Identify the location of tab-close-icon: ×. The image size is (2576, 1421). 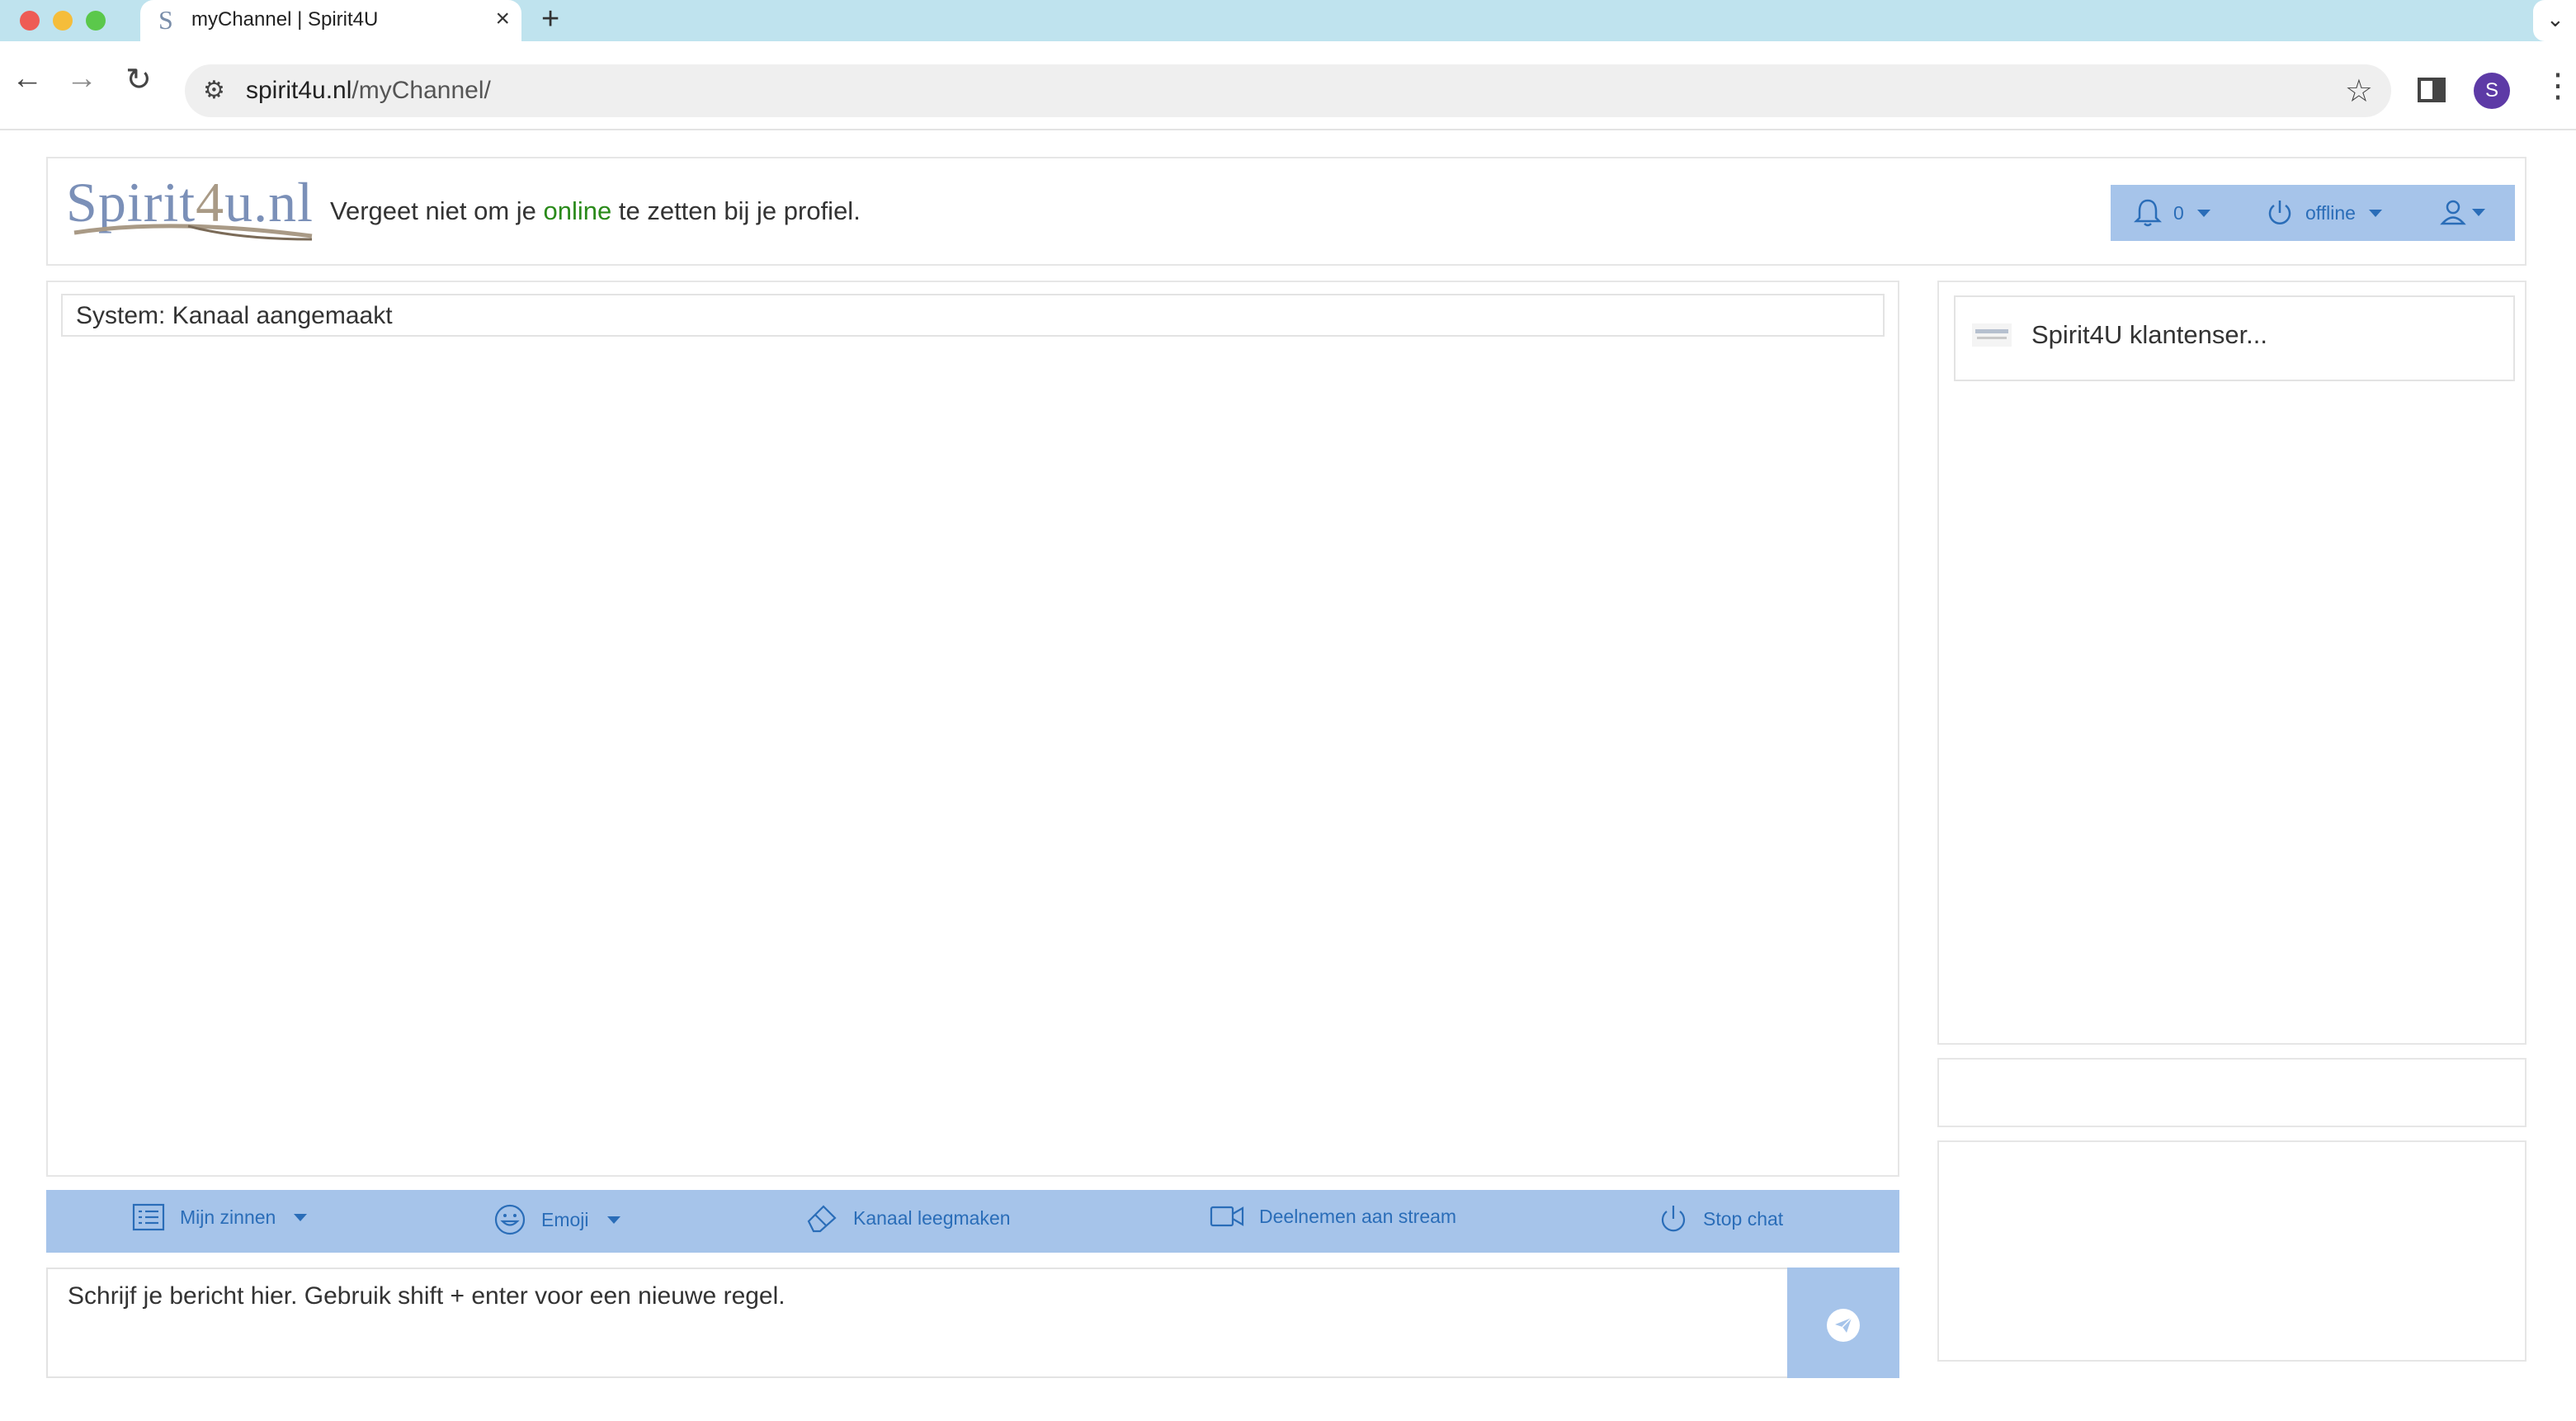
(502, 19).